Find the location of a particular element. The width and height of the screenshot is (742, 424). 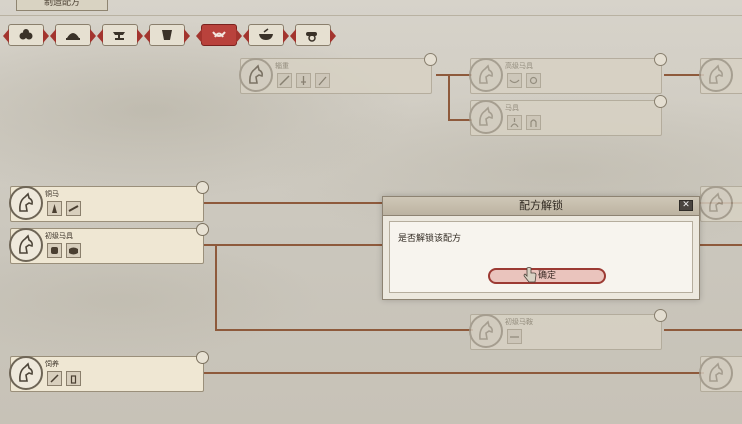

horseshoe-icon is located at coordinates (533, 123).